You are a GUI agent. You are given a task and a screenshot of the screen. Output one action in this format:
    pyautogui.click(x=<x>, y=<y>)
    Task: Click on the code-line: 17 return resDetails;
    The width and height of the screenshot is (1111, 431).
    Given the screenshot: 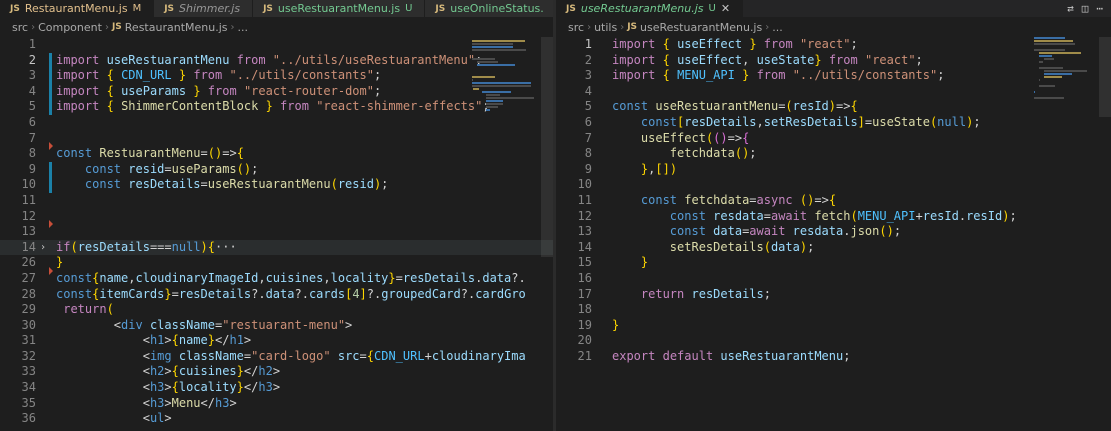 What is the action you would take?
    pyautogui.click(x=833, y=295)
    